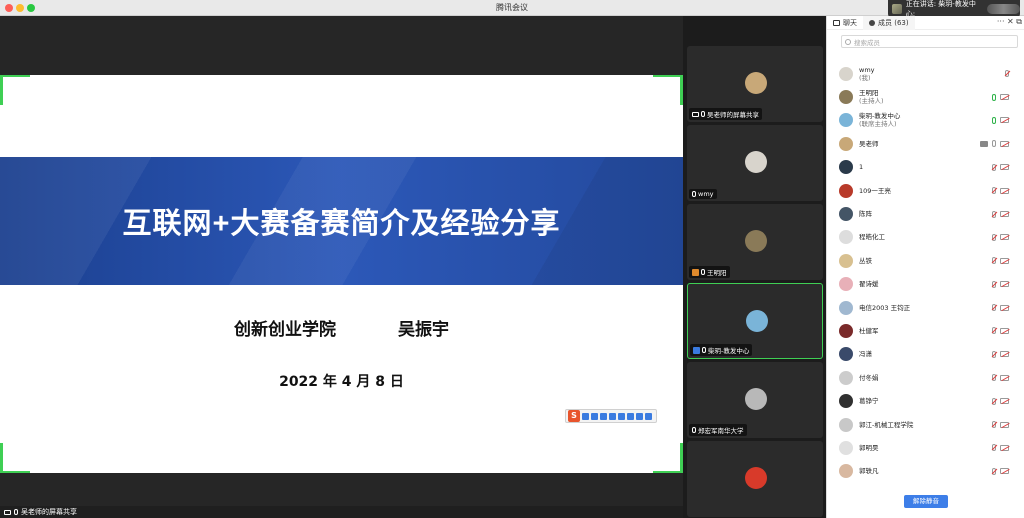  What do you see at coordinates (925, 73) in the screenshot?
I see `member-row: wmy (我)` at bounding box center [925, 73].